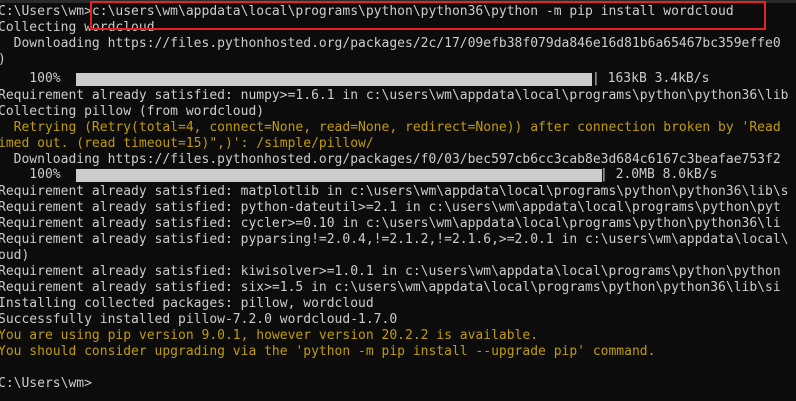  Describe the element at coordinates (46, 384) in the screenshot. I see `command-prompt: C:\Users\wm>` at that location.